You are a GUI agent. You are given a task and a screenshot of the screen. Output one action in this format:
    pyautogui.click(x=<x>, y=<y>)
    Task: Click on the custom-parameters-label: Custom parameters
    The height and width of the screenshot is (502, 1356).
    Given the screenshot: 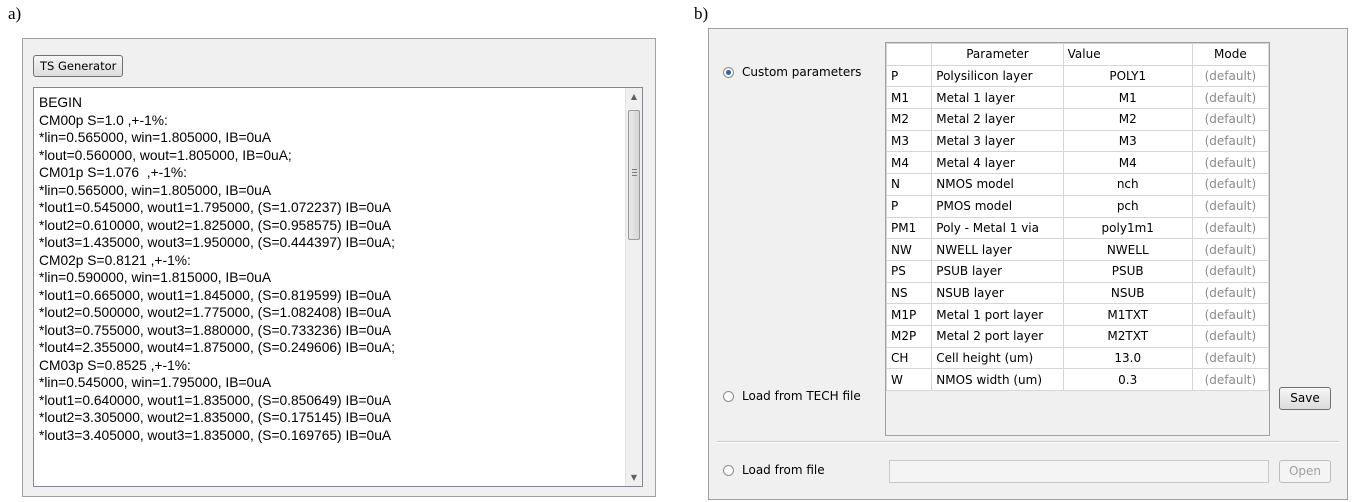 What is the action you would take?
    pyautogui.click(x=802, y=72)
    